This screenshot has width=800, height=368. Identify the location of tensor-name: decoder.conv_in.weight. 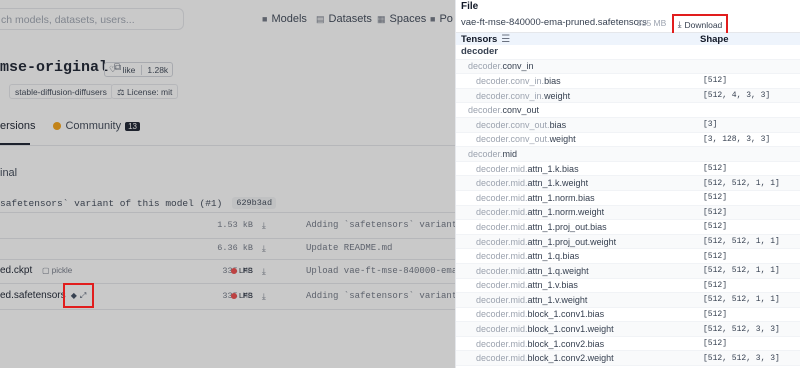
(523, 96).